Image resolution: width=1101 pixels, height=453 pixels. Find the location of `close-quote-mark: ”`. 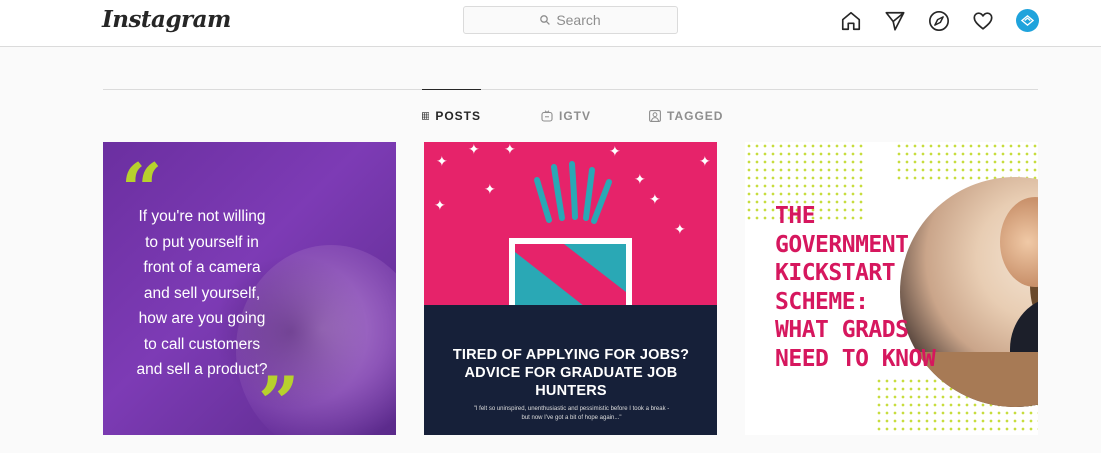

close-quote-mark: ” is located at coordinates (279, 398).